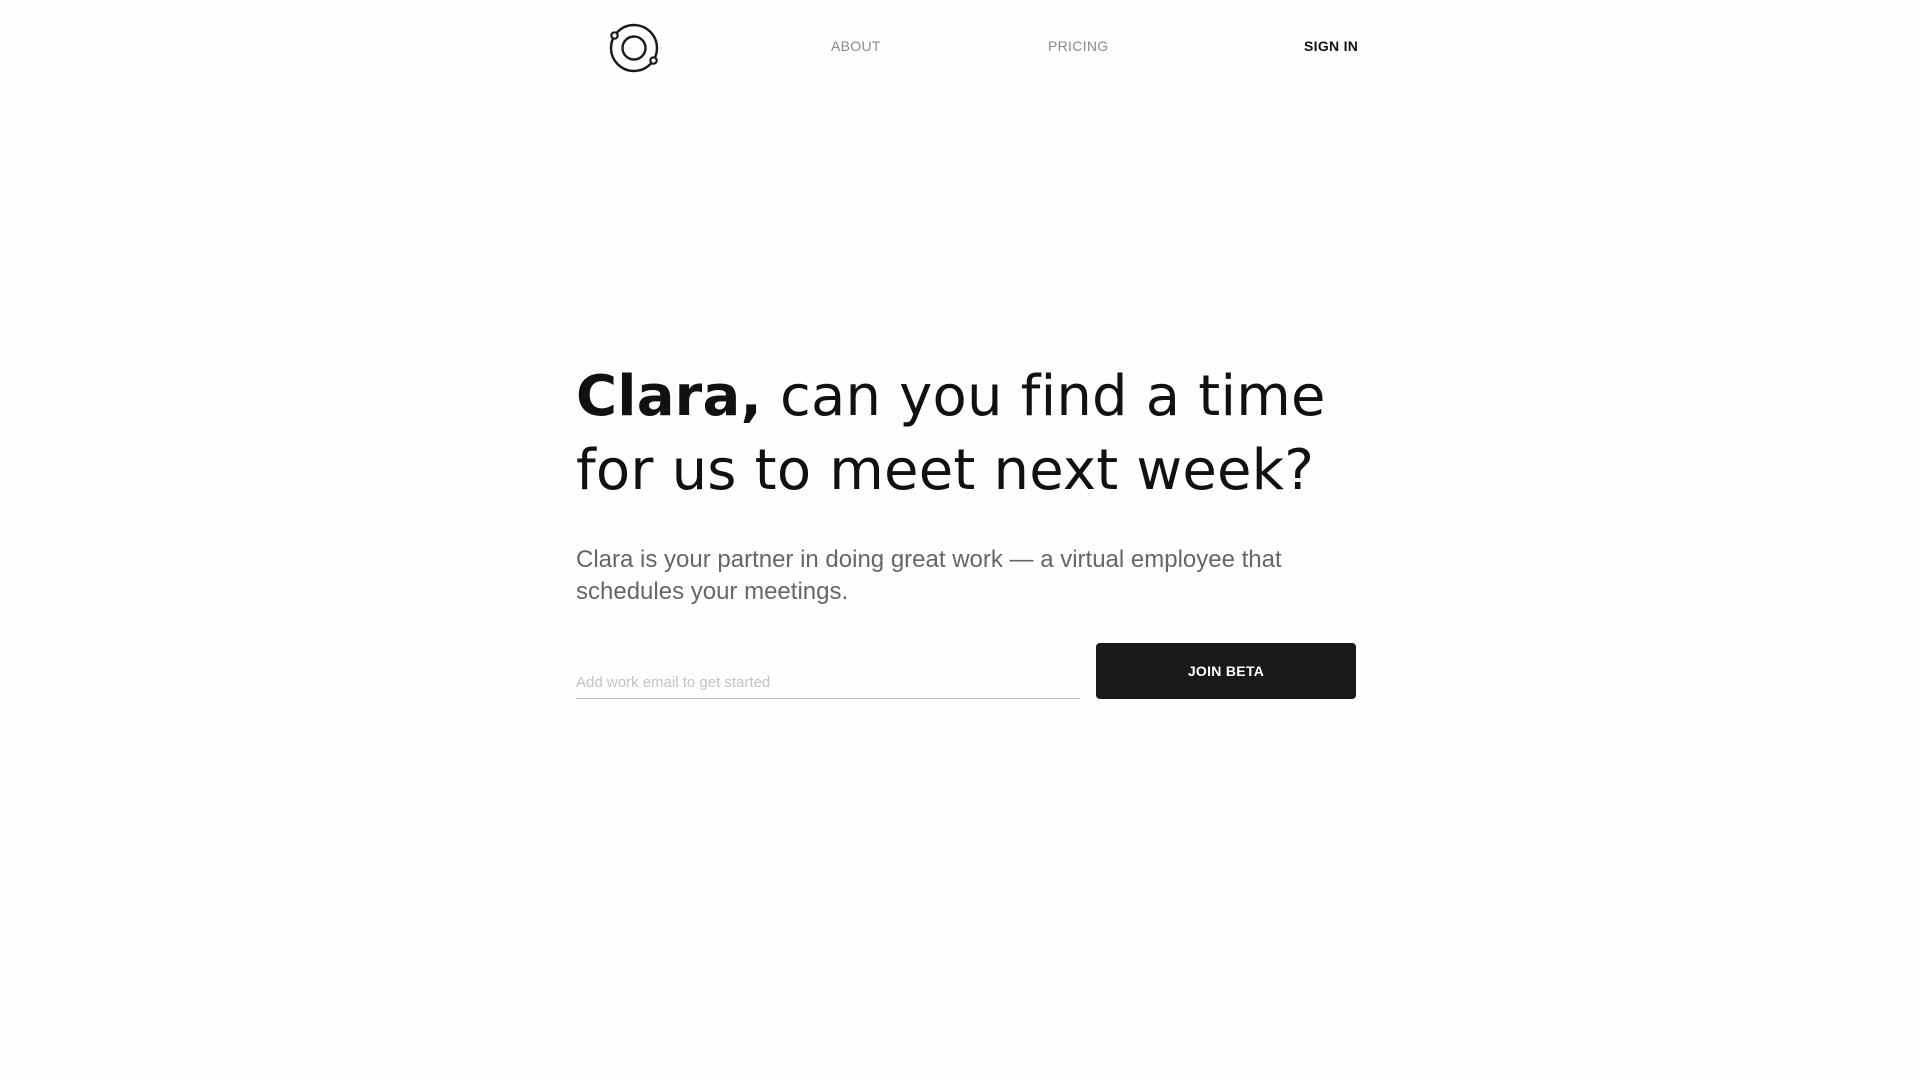 The height and width of the screenshot is (1080, 1920). I want to click on clara-orbit-logo-icon, so click(634, 48).